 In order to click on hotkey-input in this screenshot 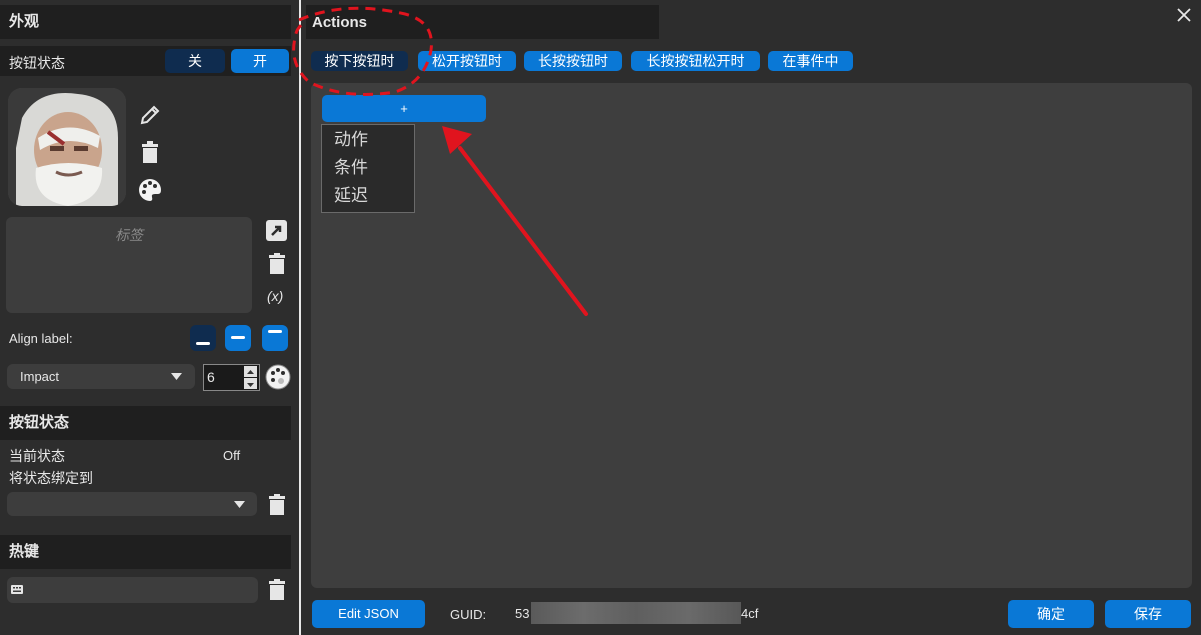, I will do `click(132, 590)`.